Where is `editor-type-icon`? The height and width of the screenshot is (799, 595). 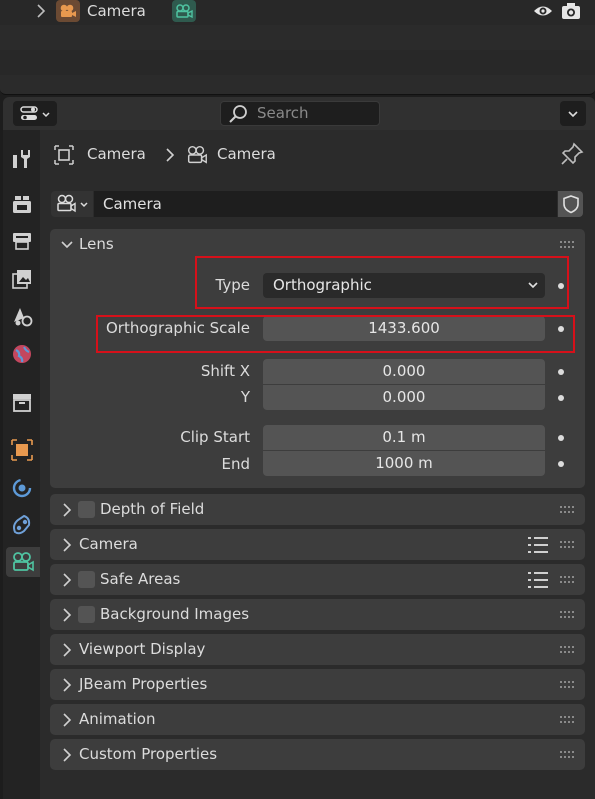
editor-type-icon is located at coordinates (35, 112).